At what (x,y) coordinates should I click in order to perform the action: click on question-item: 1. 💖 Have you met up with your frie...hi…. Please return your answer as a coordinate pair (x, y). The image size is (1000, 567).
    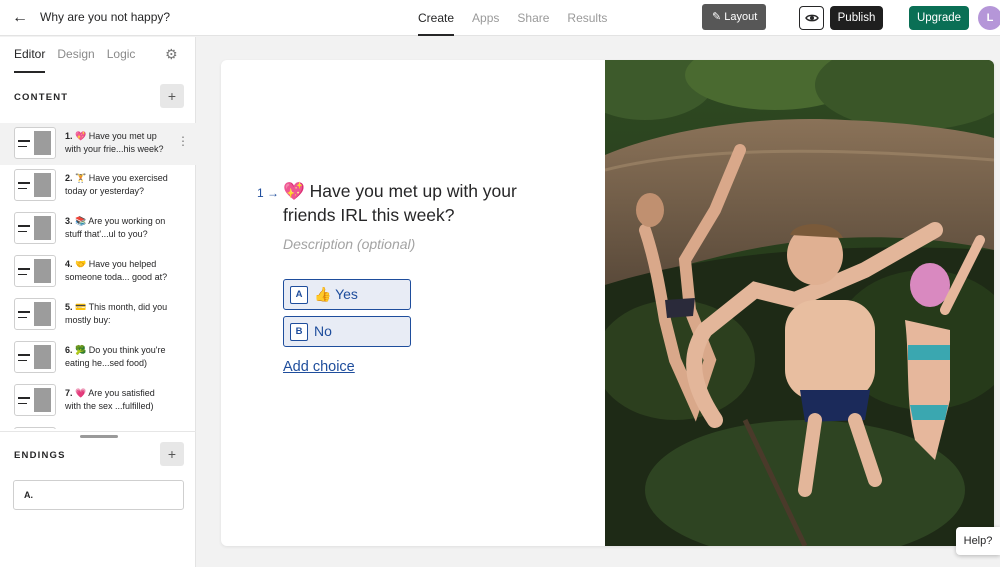
    Looking at the image, I should click on (98, 144).